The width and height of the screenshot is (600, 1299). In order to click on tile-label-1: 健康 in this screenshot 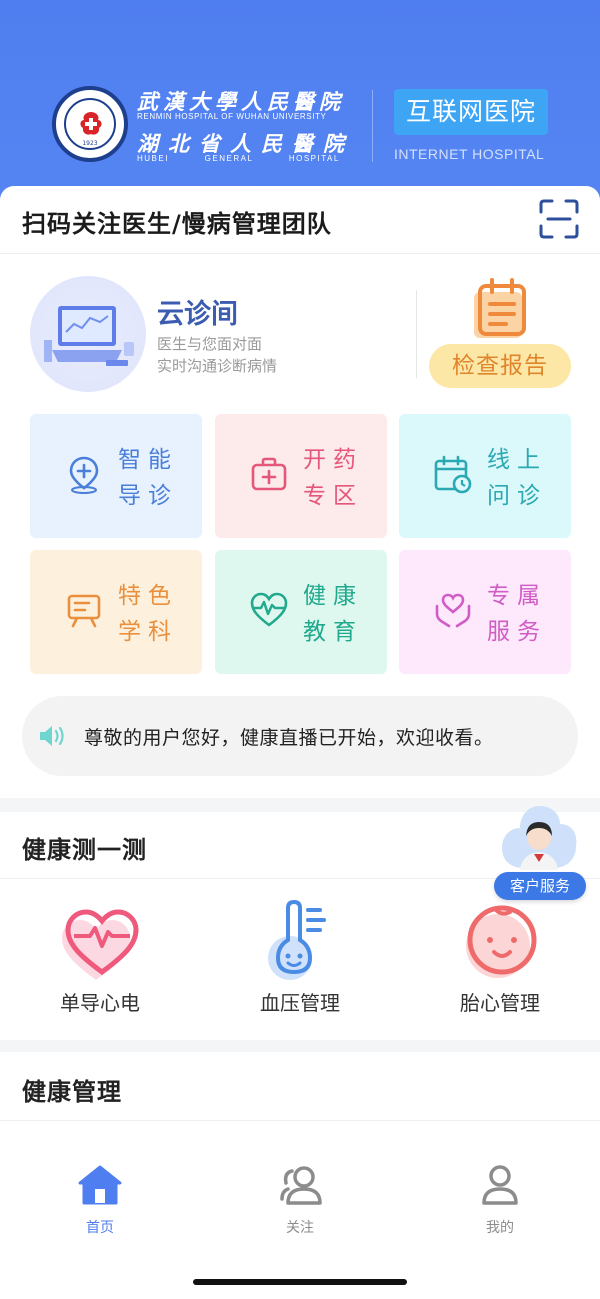, I will do `click(333, 596)`.